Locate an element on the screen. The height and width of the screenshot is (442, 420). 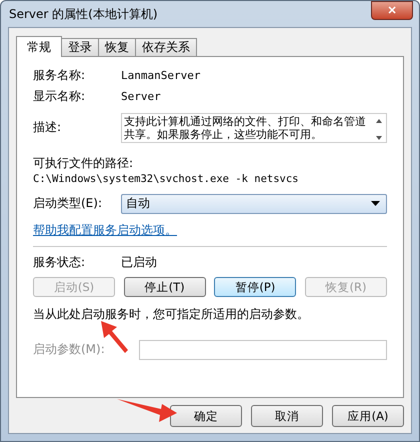
dialog-button: 应用(A) is located at coordinates (368, 416).